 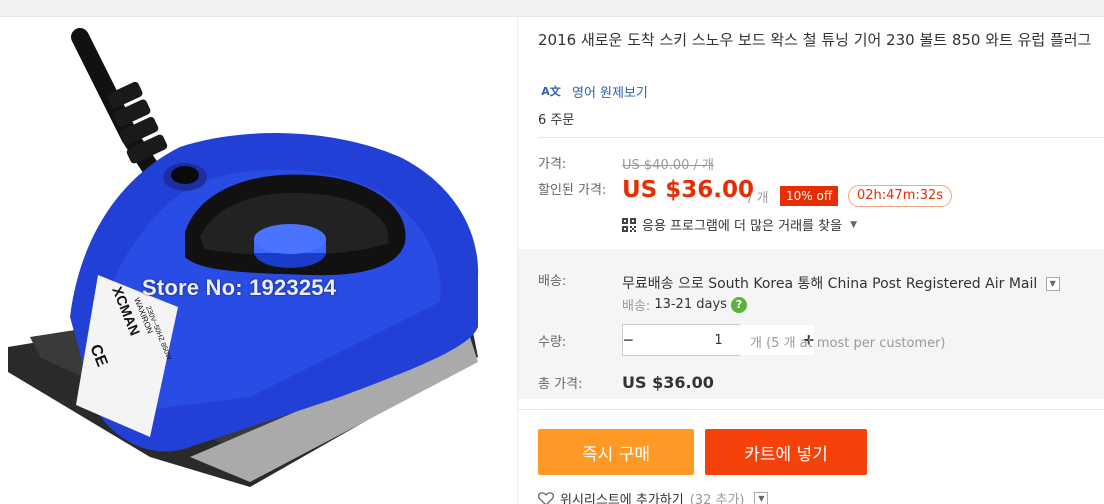 I want to click on app-deal-link: 응용 프로그램에 더 많은 거래를 찾을 ▼, so click(x=739, y=224).